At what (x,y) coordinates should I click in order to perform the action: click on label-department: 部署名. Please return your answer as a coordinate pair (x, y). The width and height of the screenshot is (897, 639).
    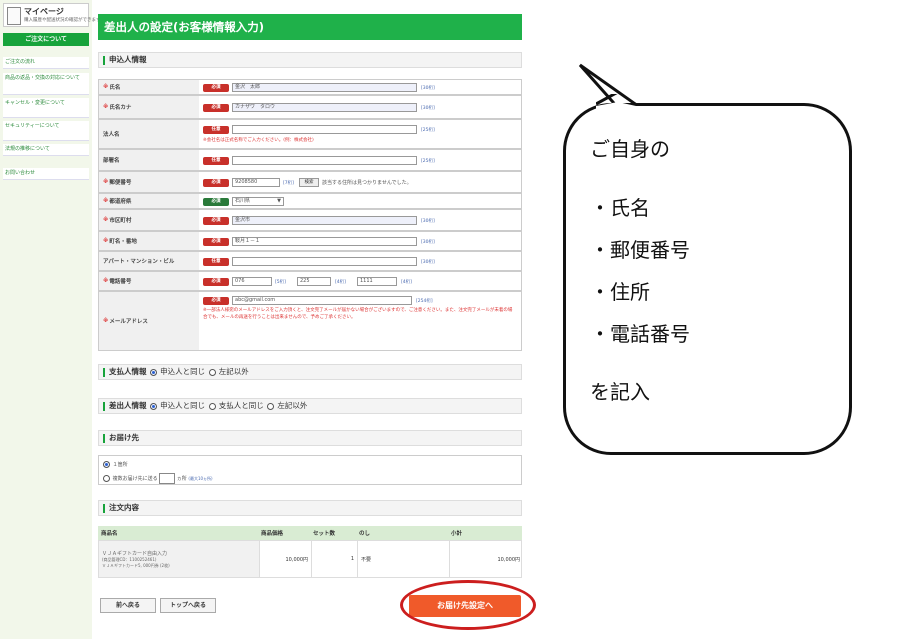
    Looking at the image, I should click on (111, 161).